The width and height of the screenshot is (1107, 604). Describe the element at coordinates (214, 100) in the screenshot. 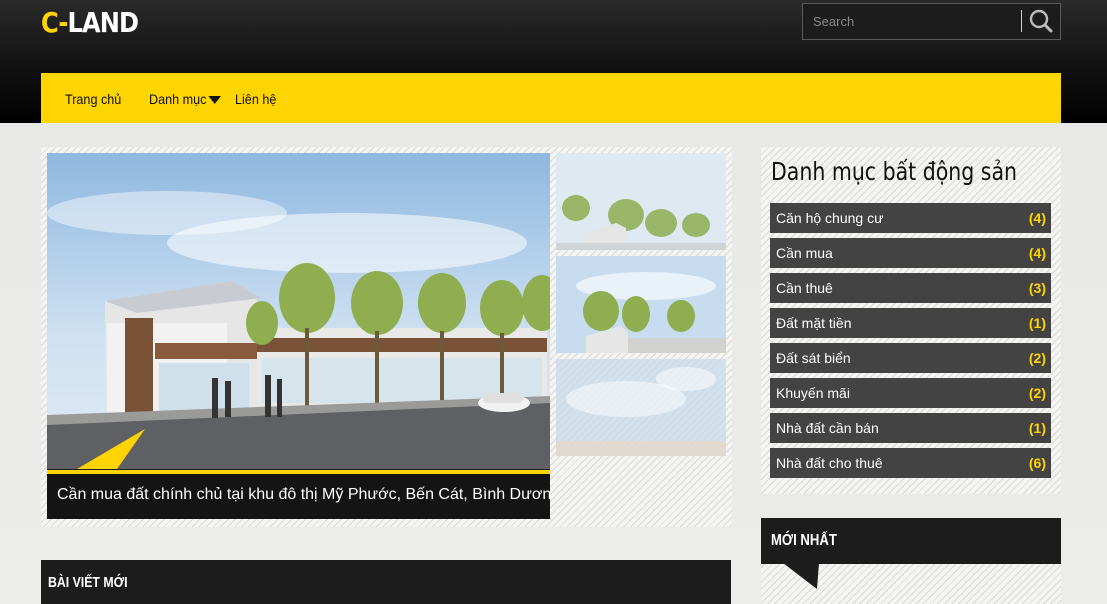

I see `caret-down-icon` at that location.